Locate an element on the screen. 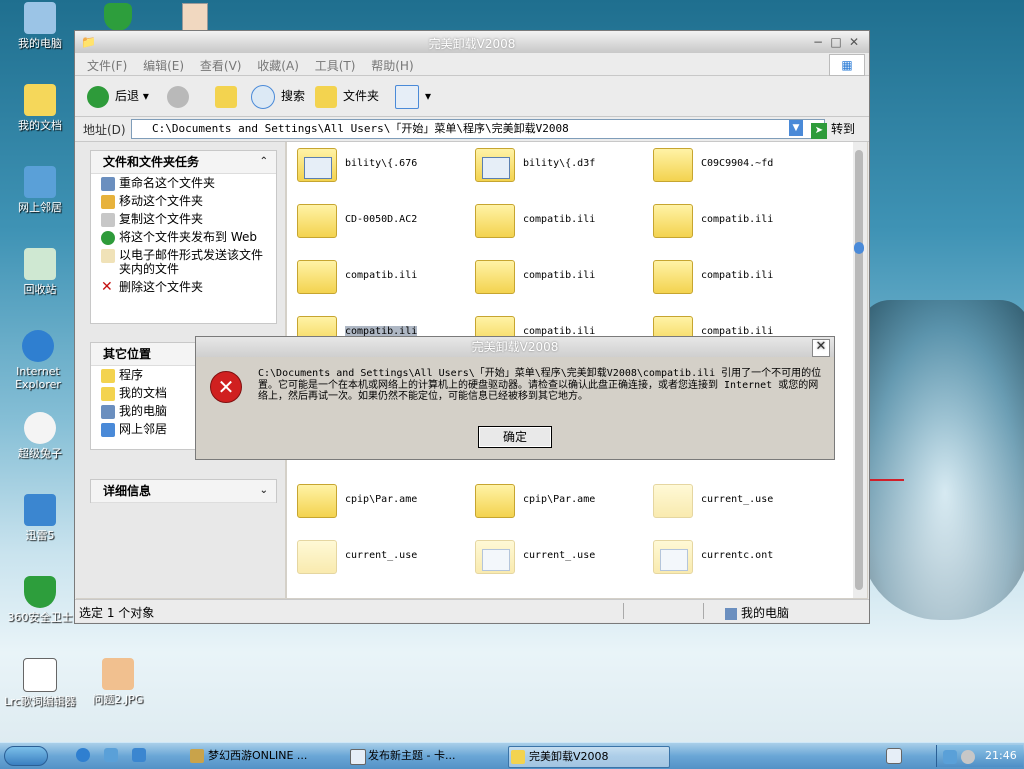 The image size is (1024, 769). forward-button is located at coordinates (181, 96).